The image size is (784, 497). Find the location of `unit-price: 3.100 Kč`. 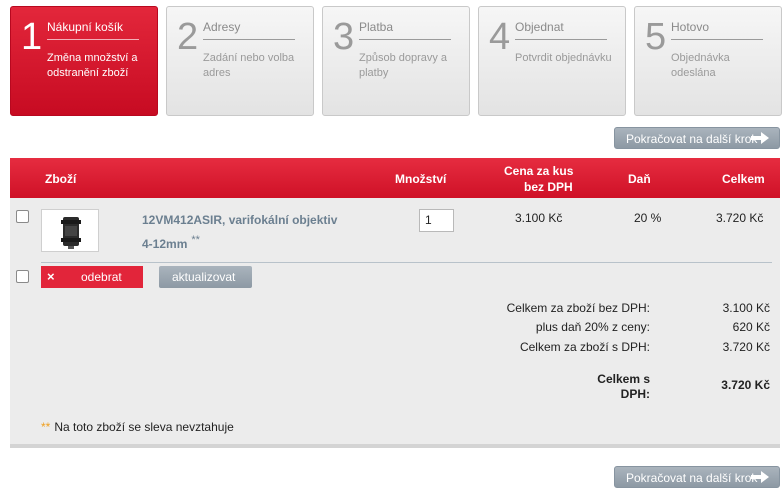

unit-price: 3.100 Kč is located at coordinates (539, 218).